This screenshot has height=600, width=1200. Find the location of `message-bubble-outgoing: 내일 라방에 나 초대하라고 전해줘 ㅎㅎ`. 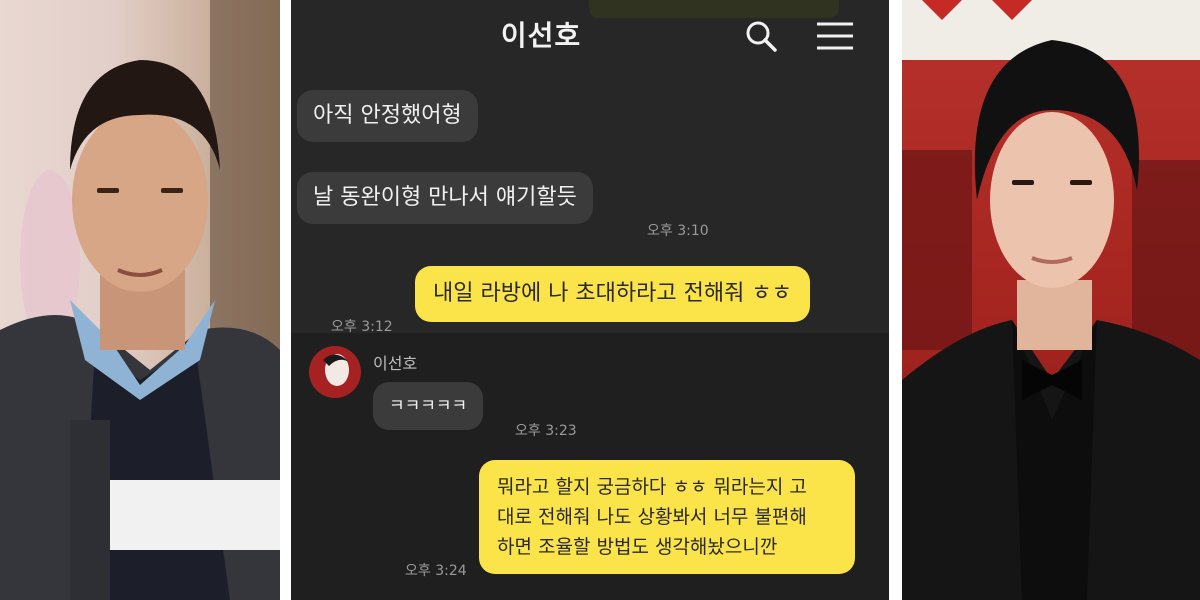

message-bubble-outgoing: 내일 라방에 나 초대하라고 전해줘 ㅎㅎ is located at coordinates (612, 294).